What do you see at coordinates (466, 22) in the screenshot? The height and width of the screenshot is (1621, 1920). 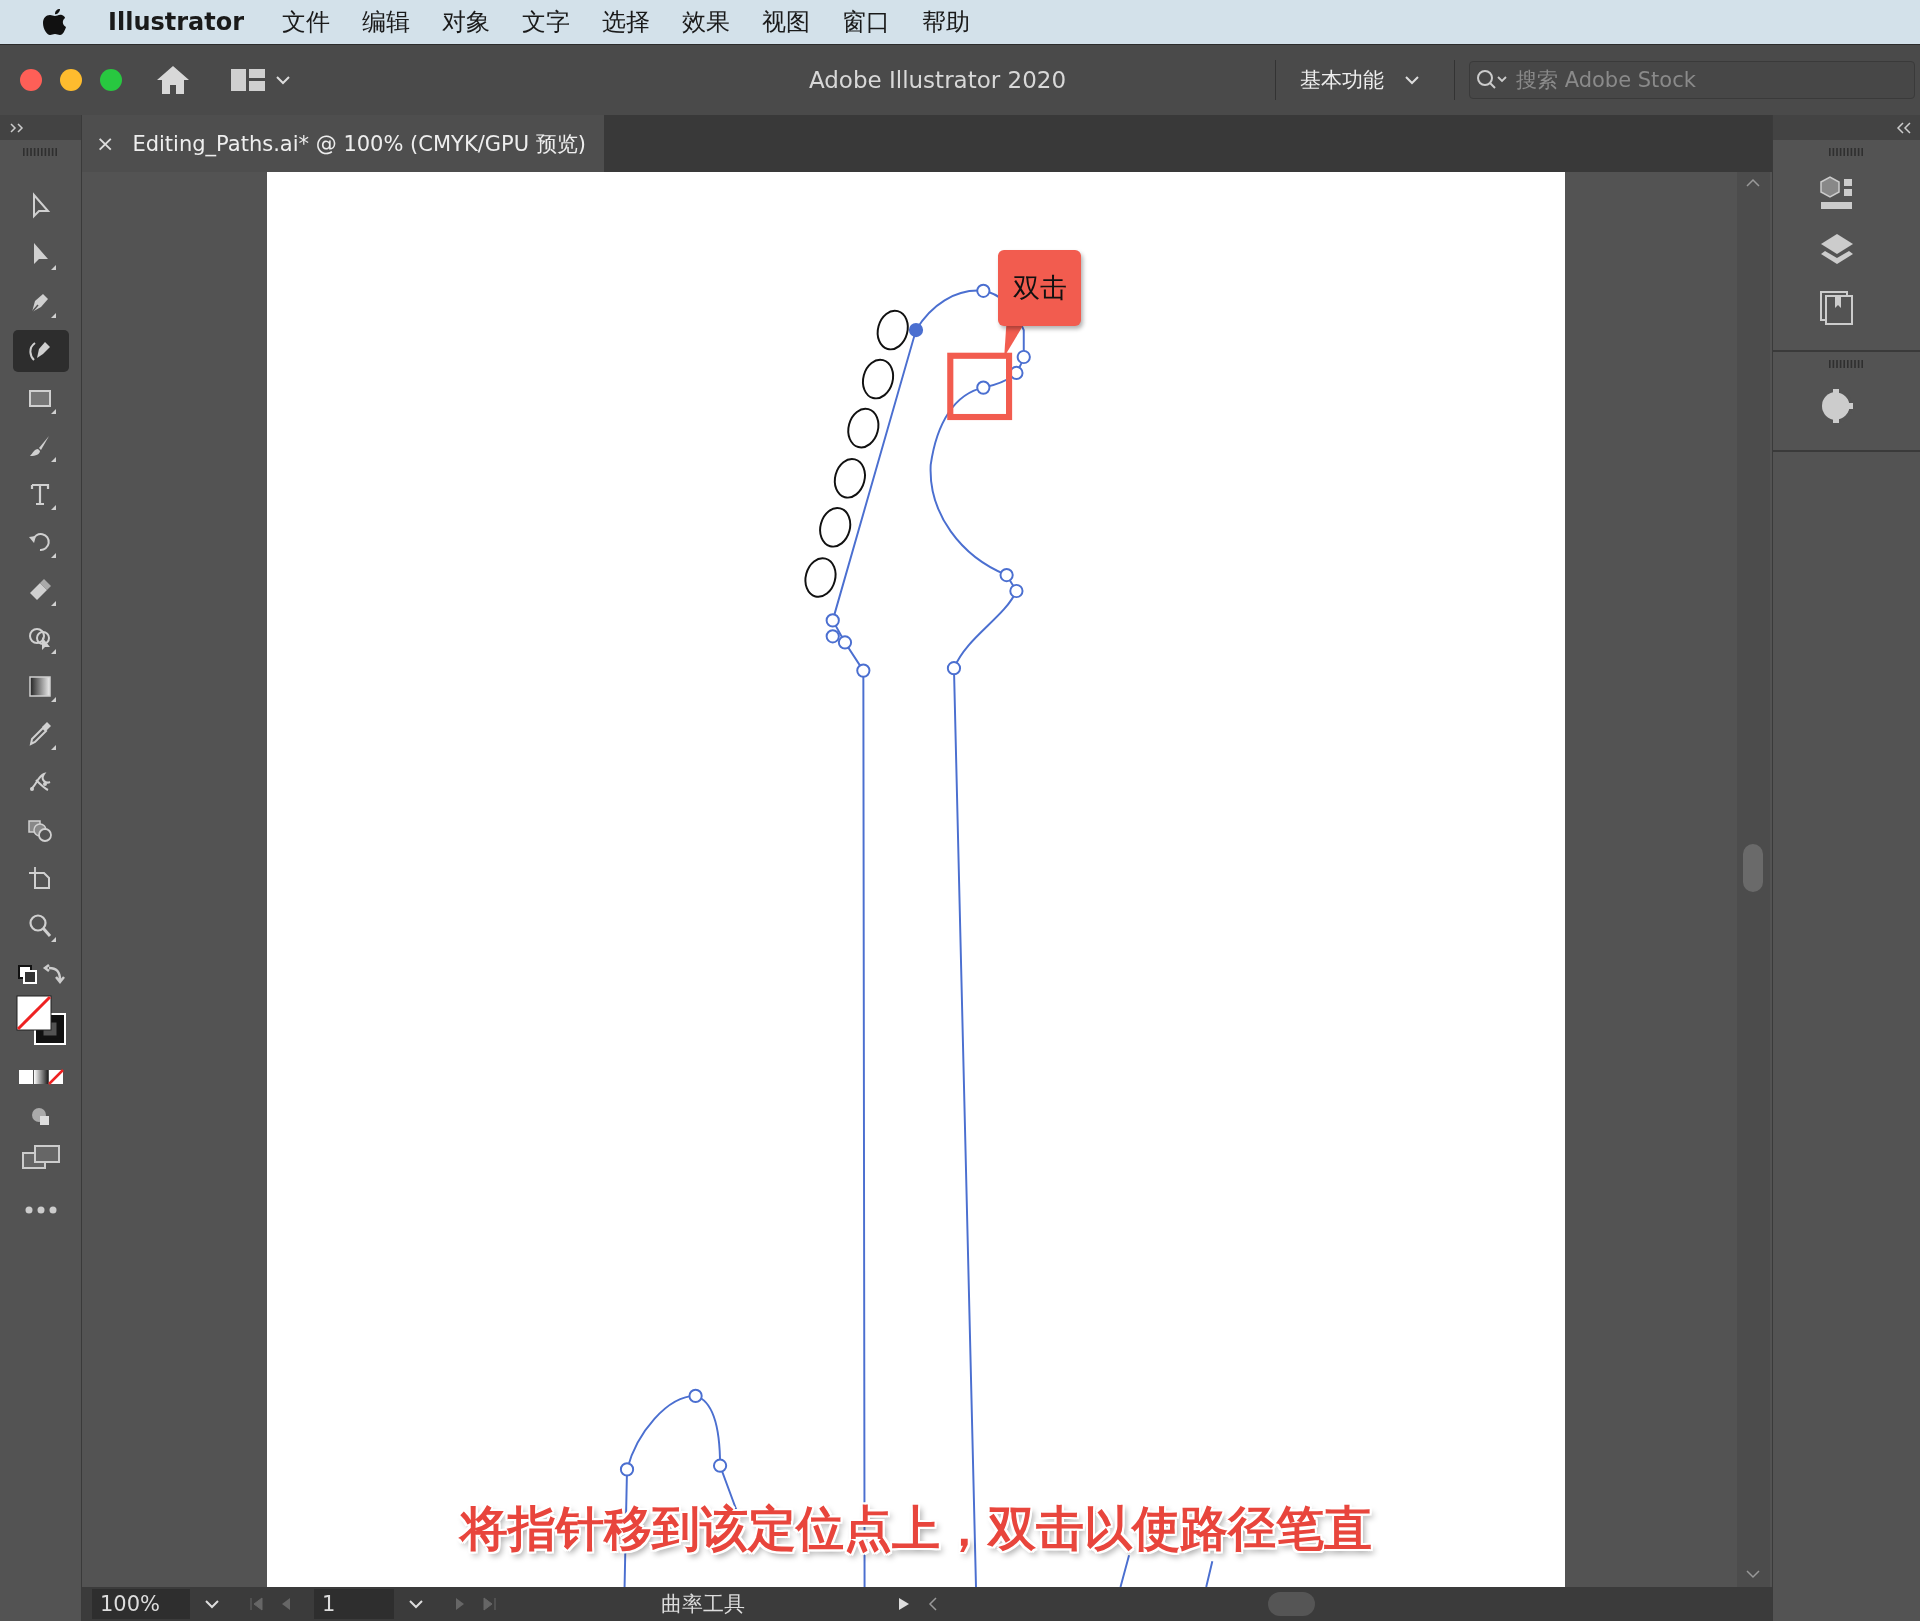 I see `menu-item: 对象` at bounding box center [466, 22].